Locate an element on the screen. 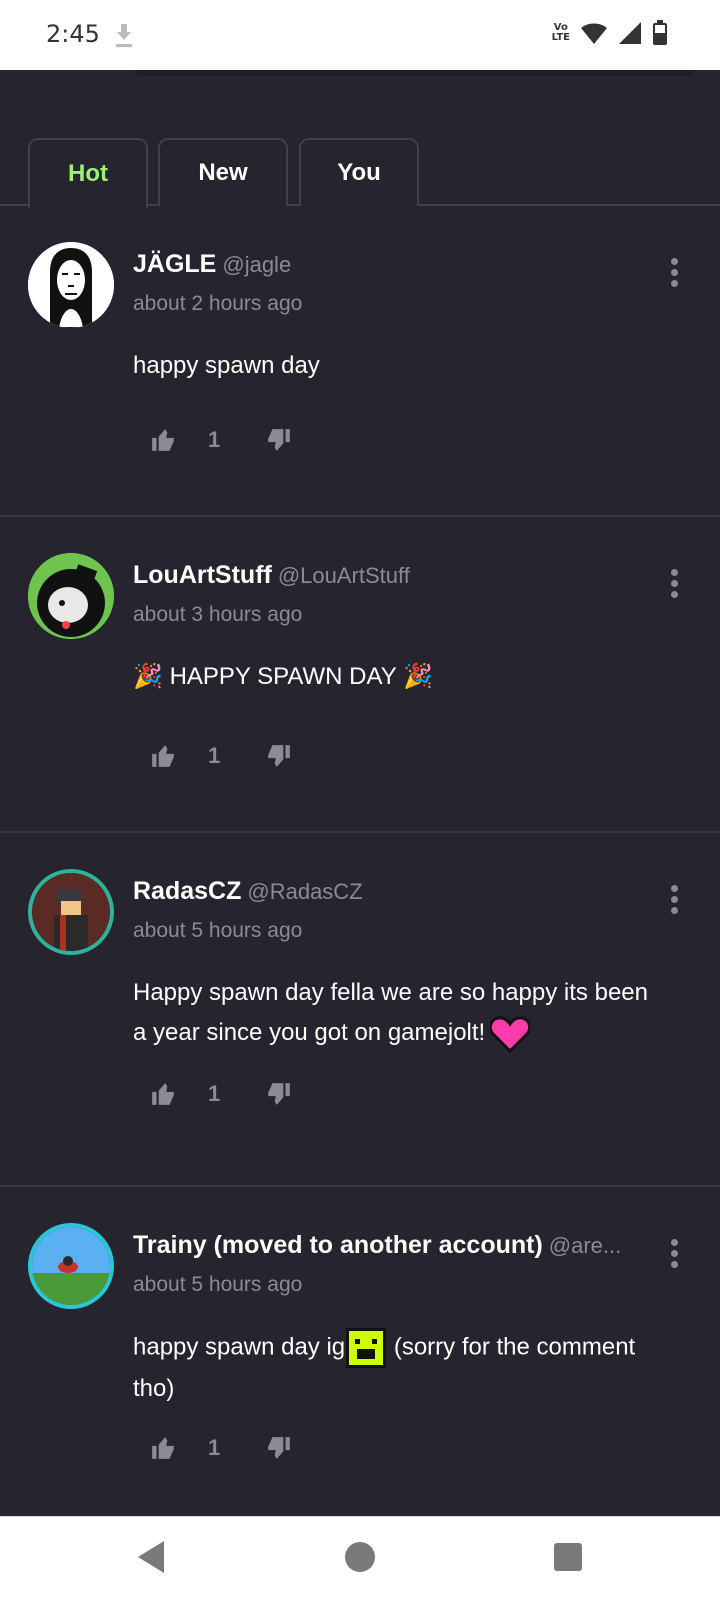 The width and height of the screenshot is (720, 1600). header-divider is located at coordinates (414, 73).